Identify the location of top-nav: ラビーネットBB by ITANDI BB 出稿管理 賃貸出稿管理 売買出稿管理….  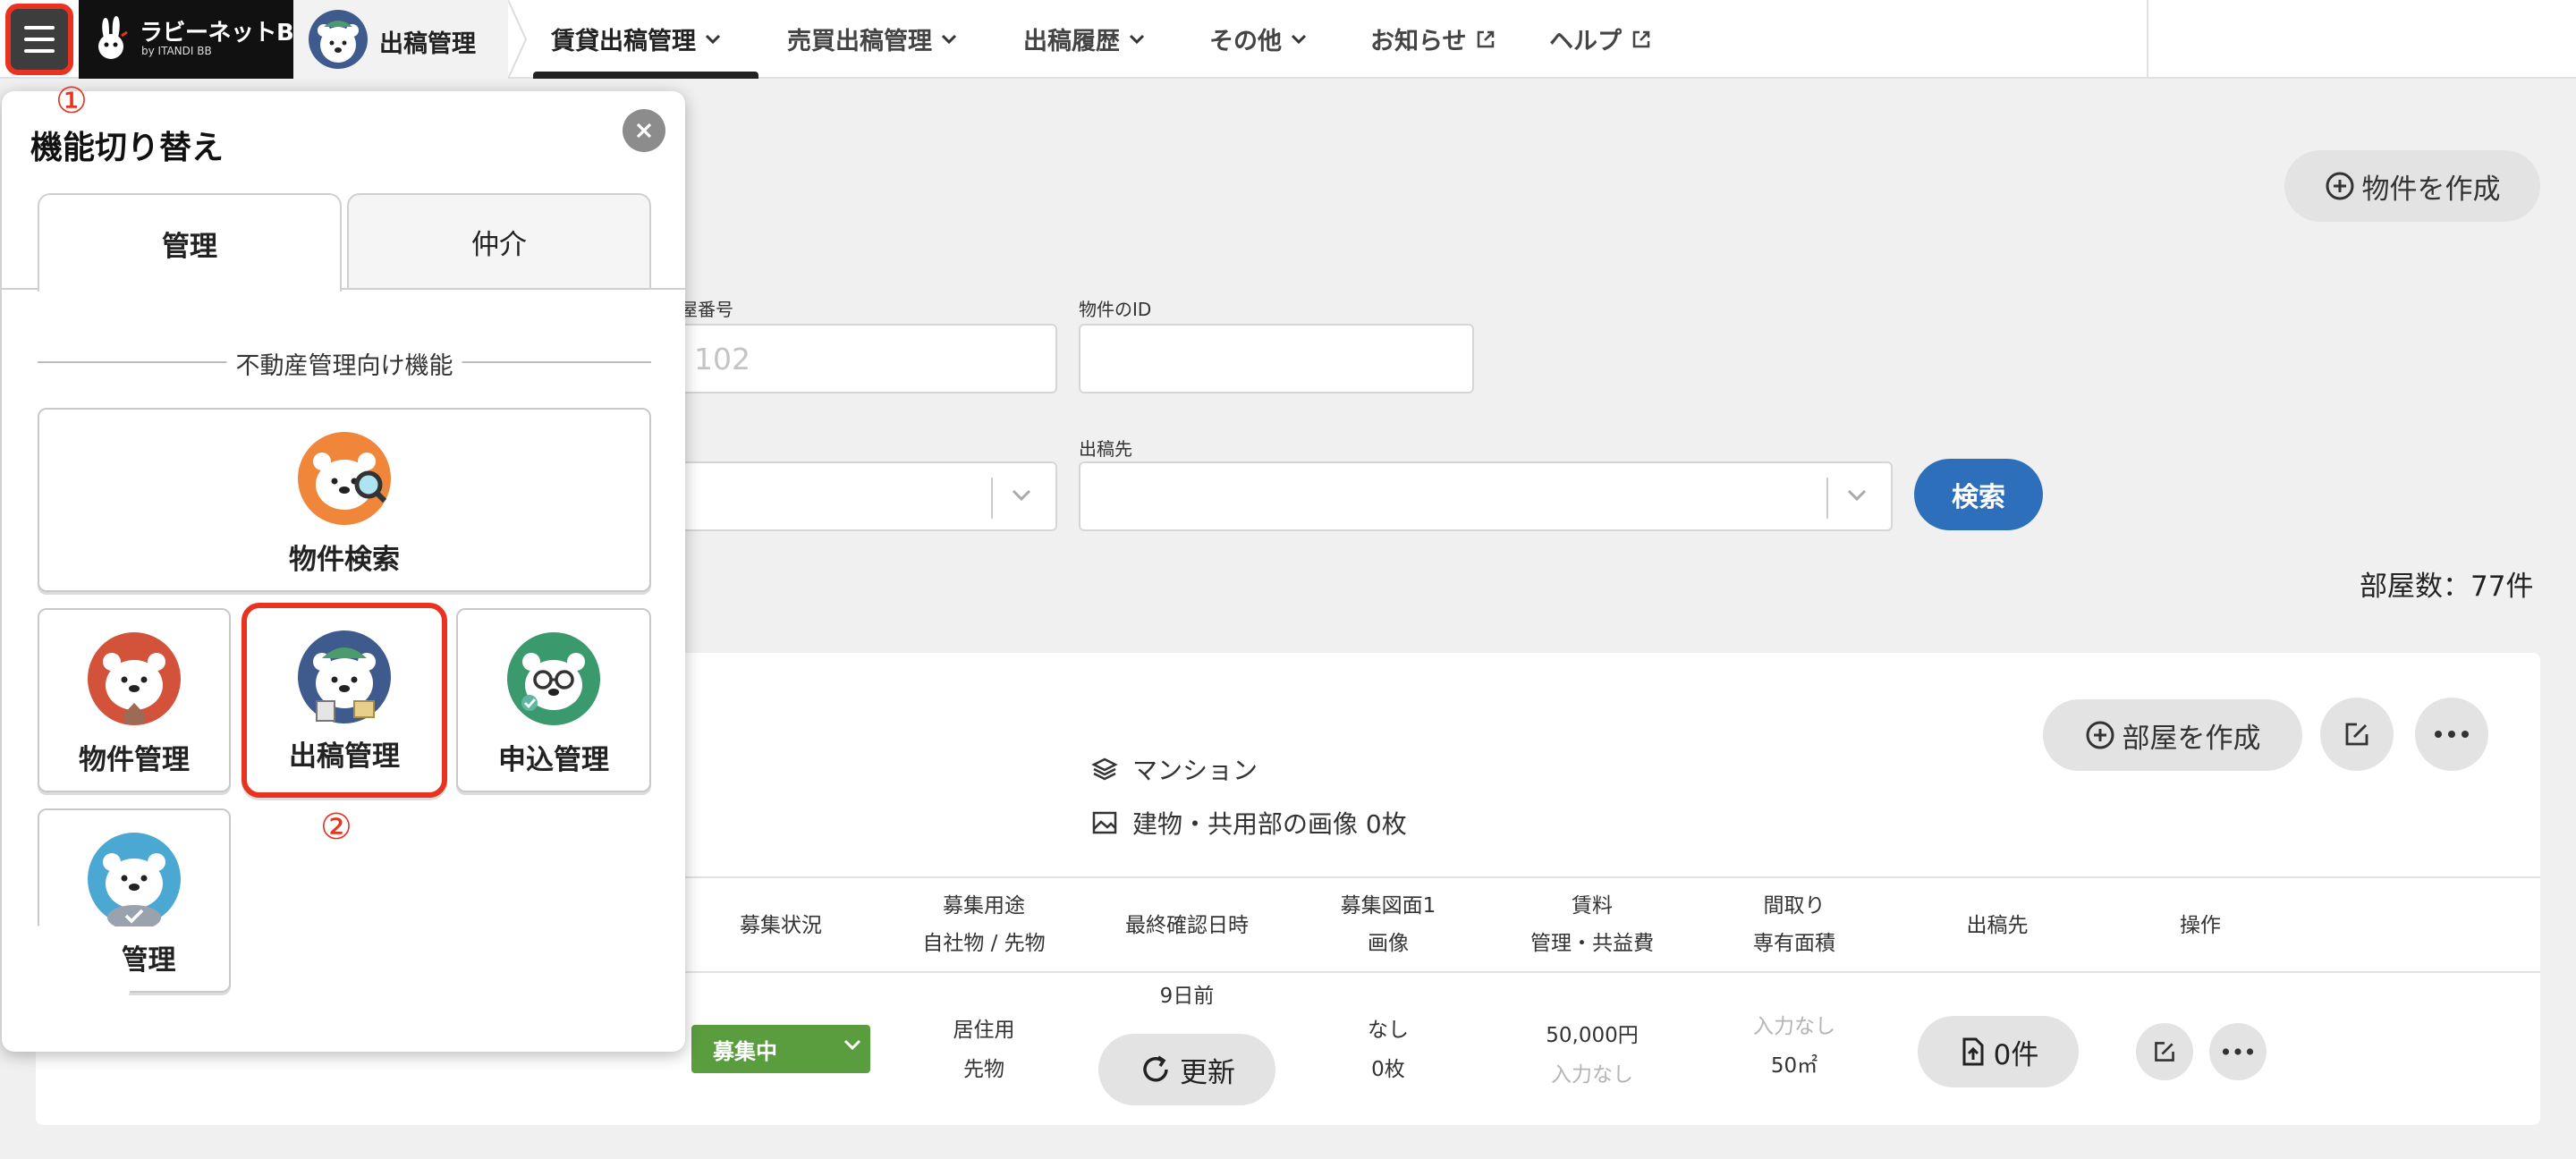
(1288, 39).